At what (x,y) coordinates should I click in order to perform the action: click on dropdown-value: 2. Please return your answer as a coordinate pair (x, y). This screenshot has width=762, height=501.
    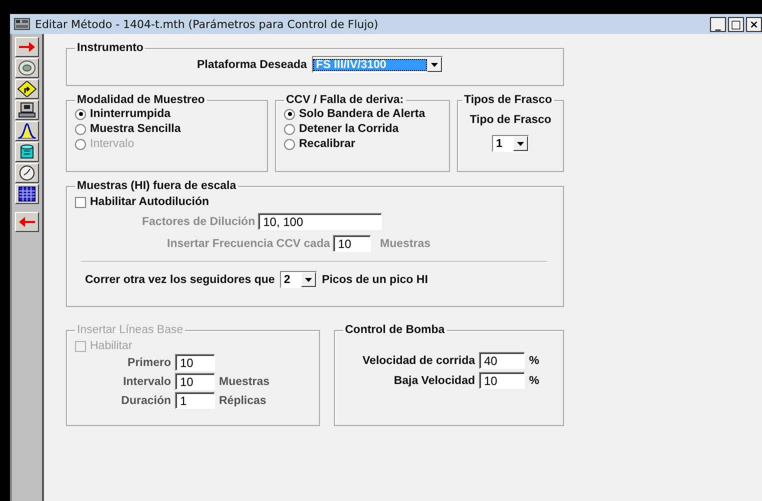
    Looking at the image, I should click on (287, 280).